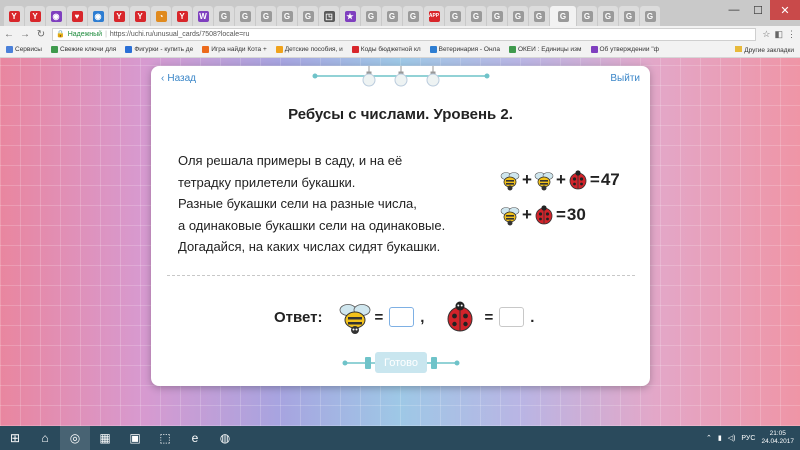 The width and height of the screenshot is (800, 450). Describe the element at coordinates (45, 438) in the screenshot. I see `home-icon: ⌂` at that location.